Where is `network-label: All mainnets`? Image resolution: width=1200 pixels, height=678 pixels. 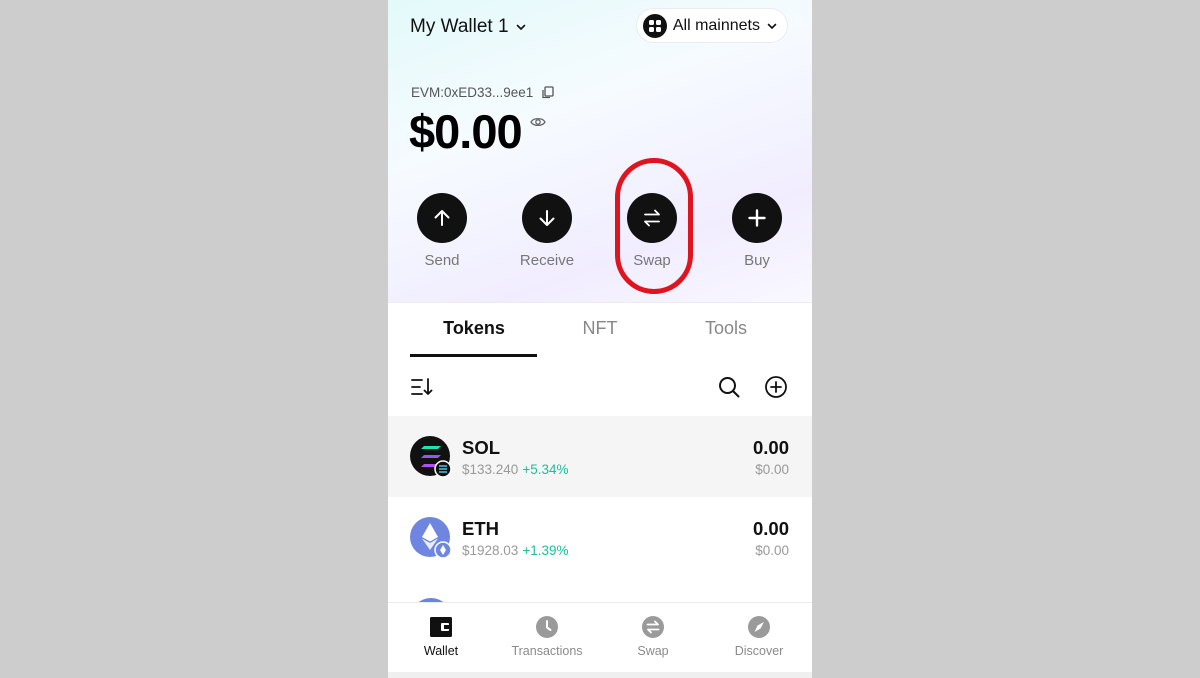 network-label: All mainnets is located at coordinates (716, 25).